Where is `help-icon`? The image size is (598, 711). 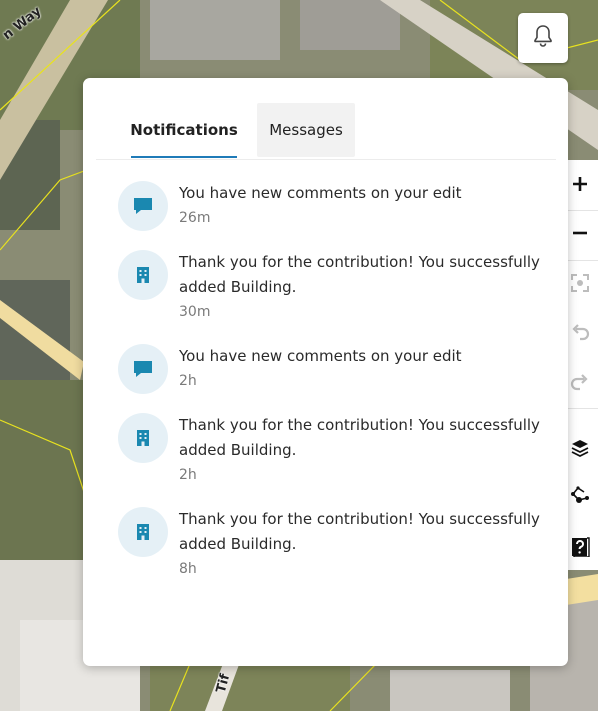 help-icon is located at coordinates (580, 548).